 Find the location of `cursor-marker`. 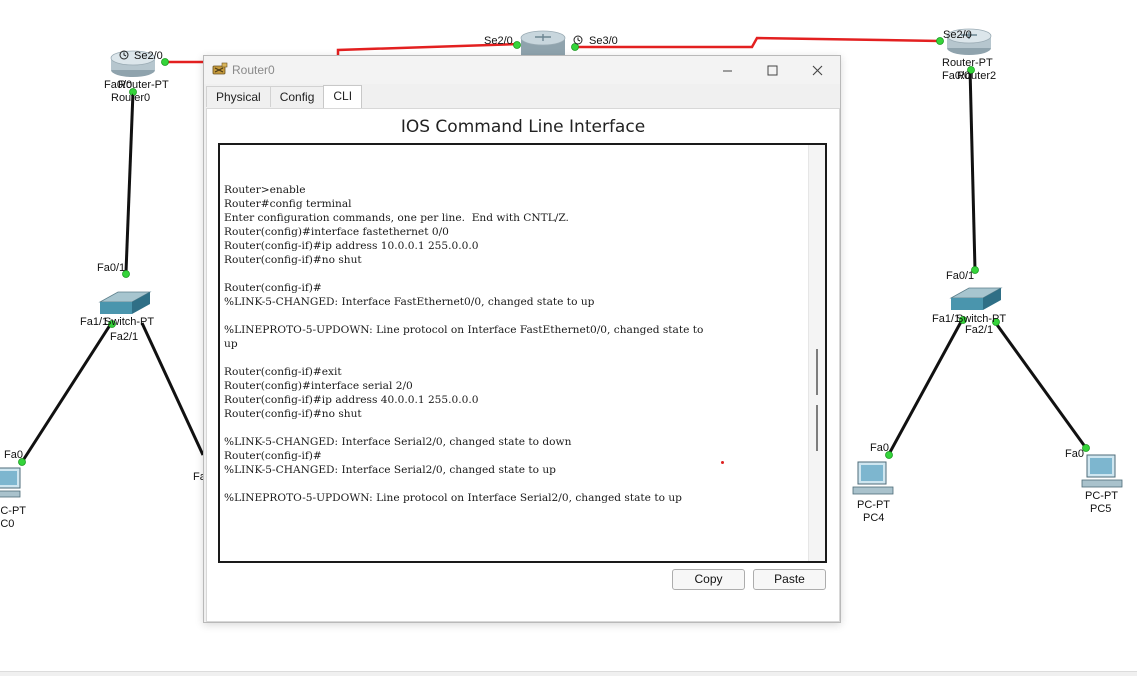

cursor-marker is located at coordinates (722, 462).